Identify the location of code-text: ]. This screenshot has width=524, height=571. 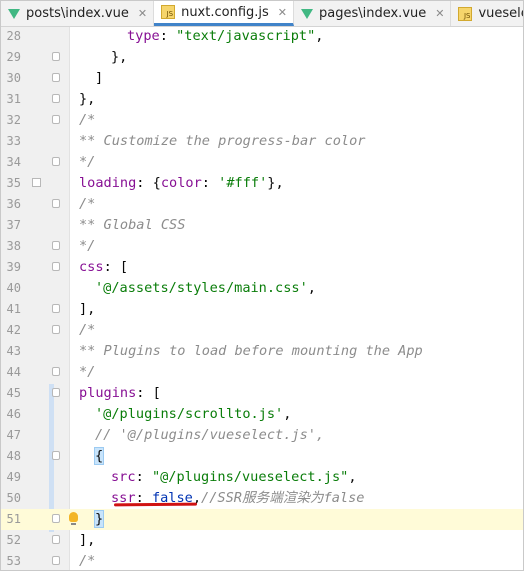
(99, 78).